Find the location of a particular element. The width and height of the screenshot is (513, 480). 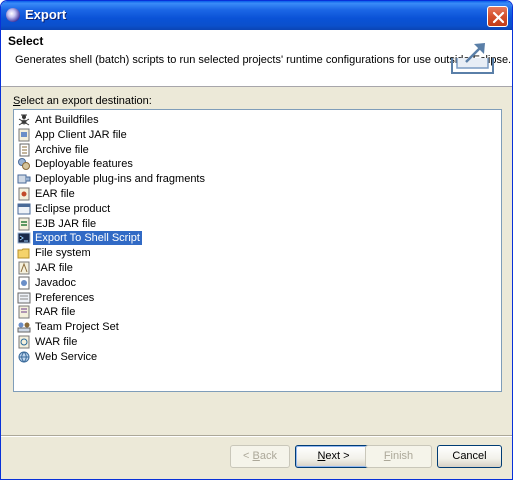

preferences-icon is located at coordinates (24, 298).